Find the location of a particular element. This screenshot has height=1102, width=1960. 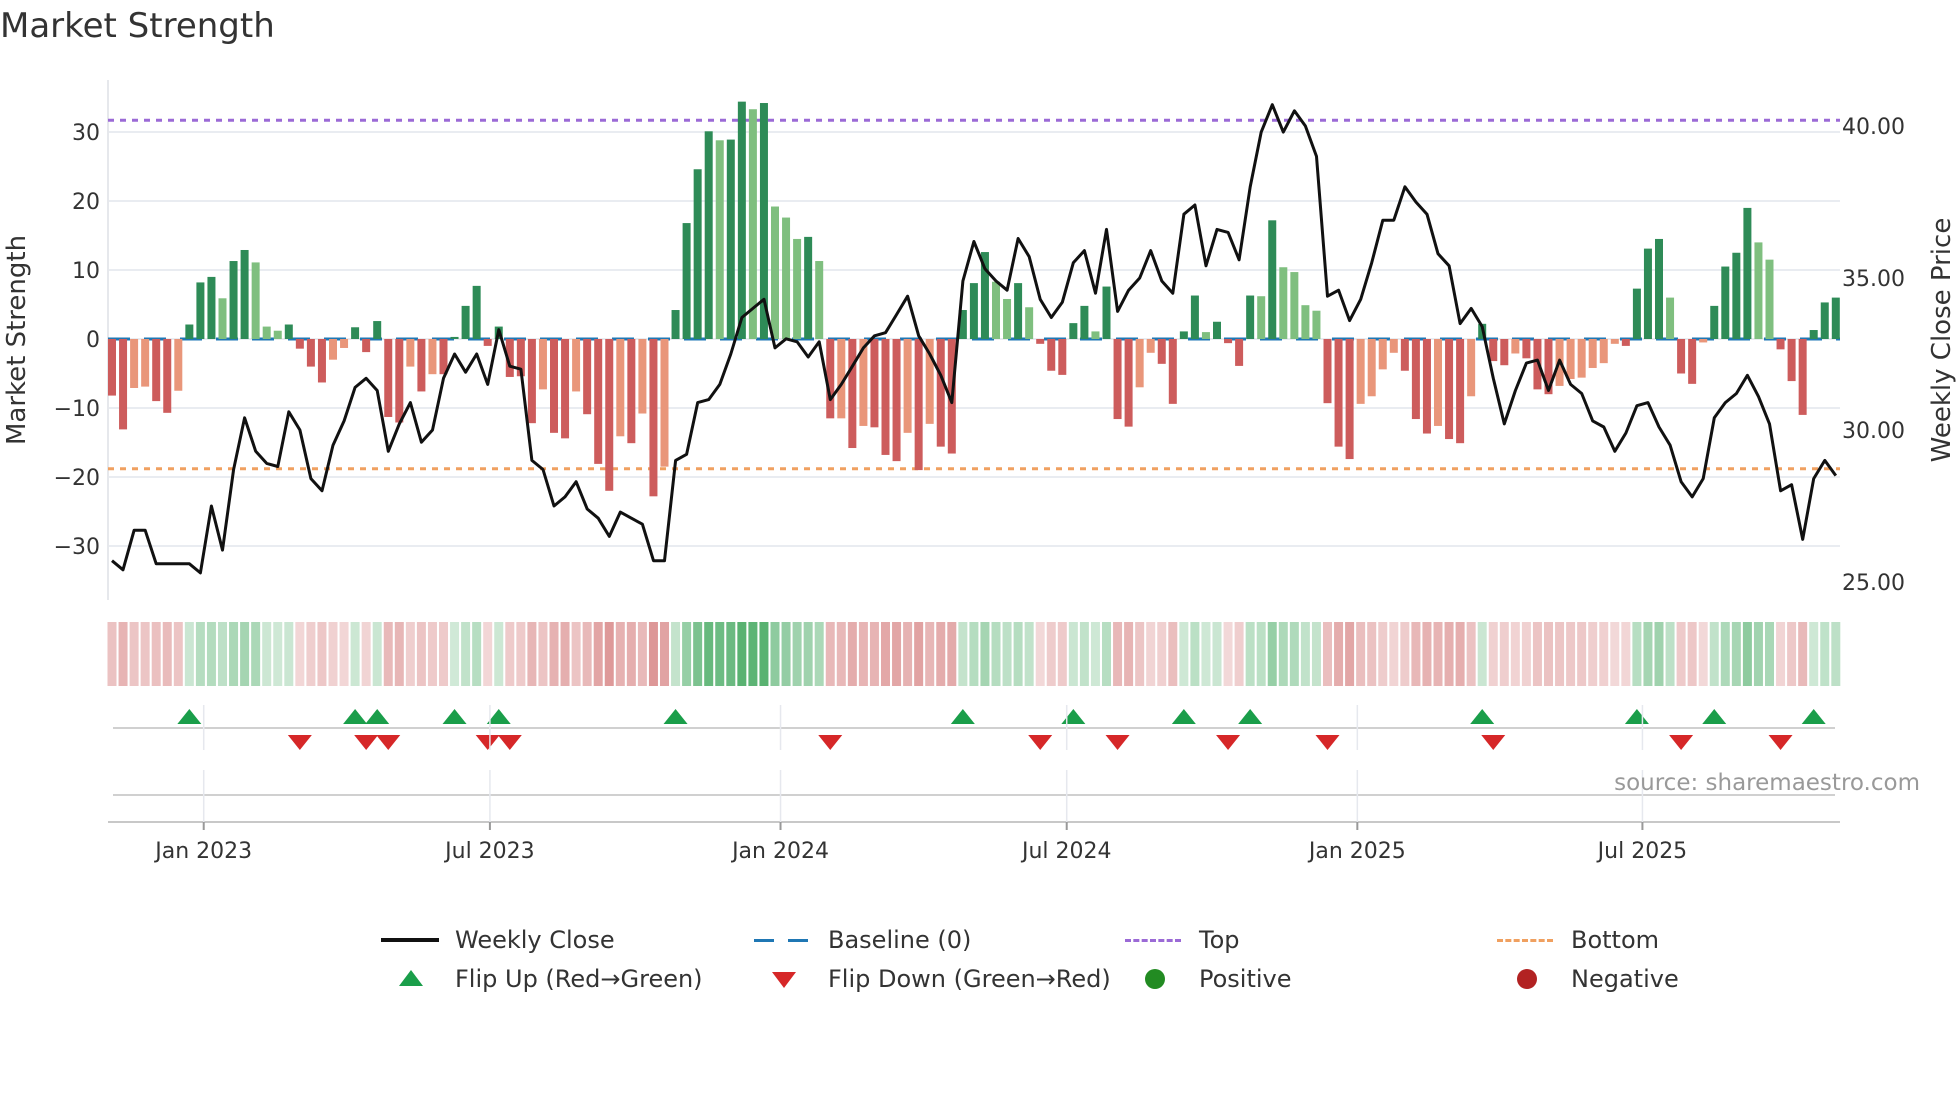

legend-positive: Positive is located at coordinates (1208, 979).